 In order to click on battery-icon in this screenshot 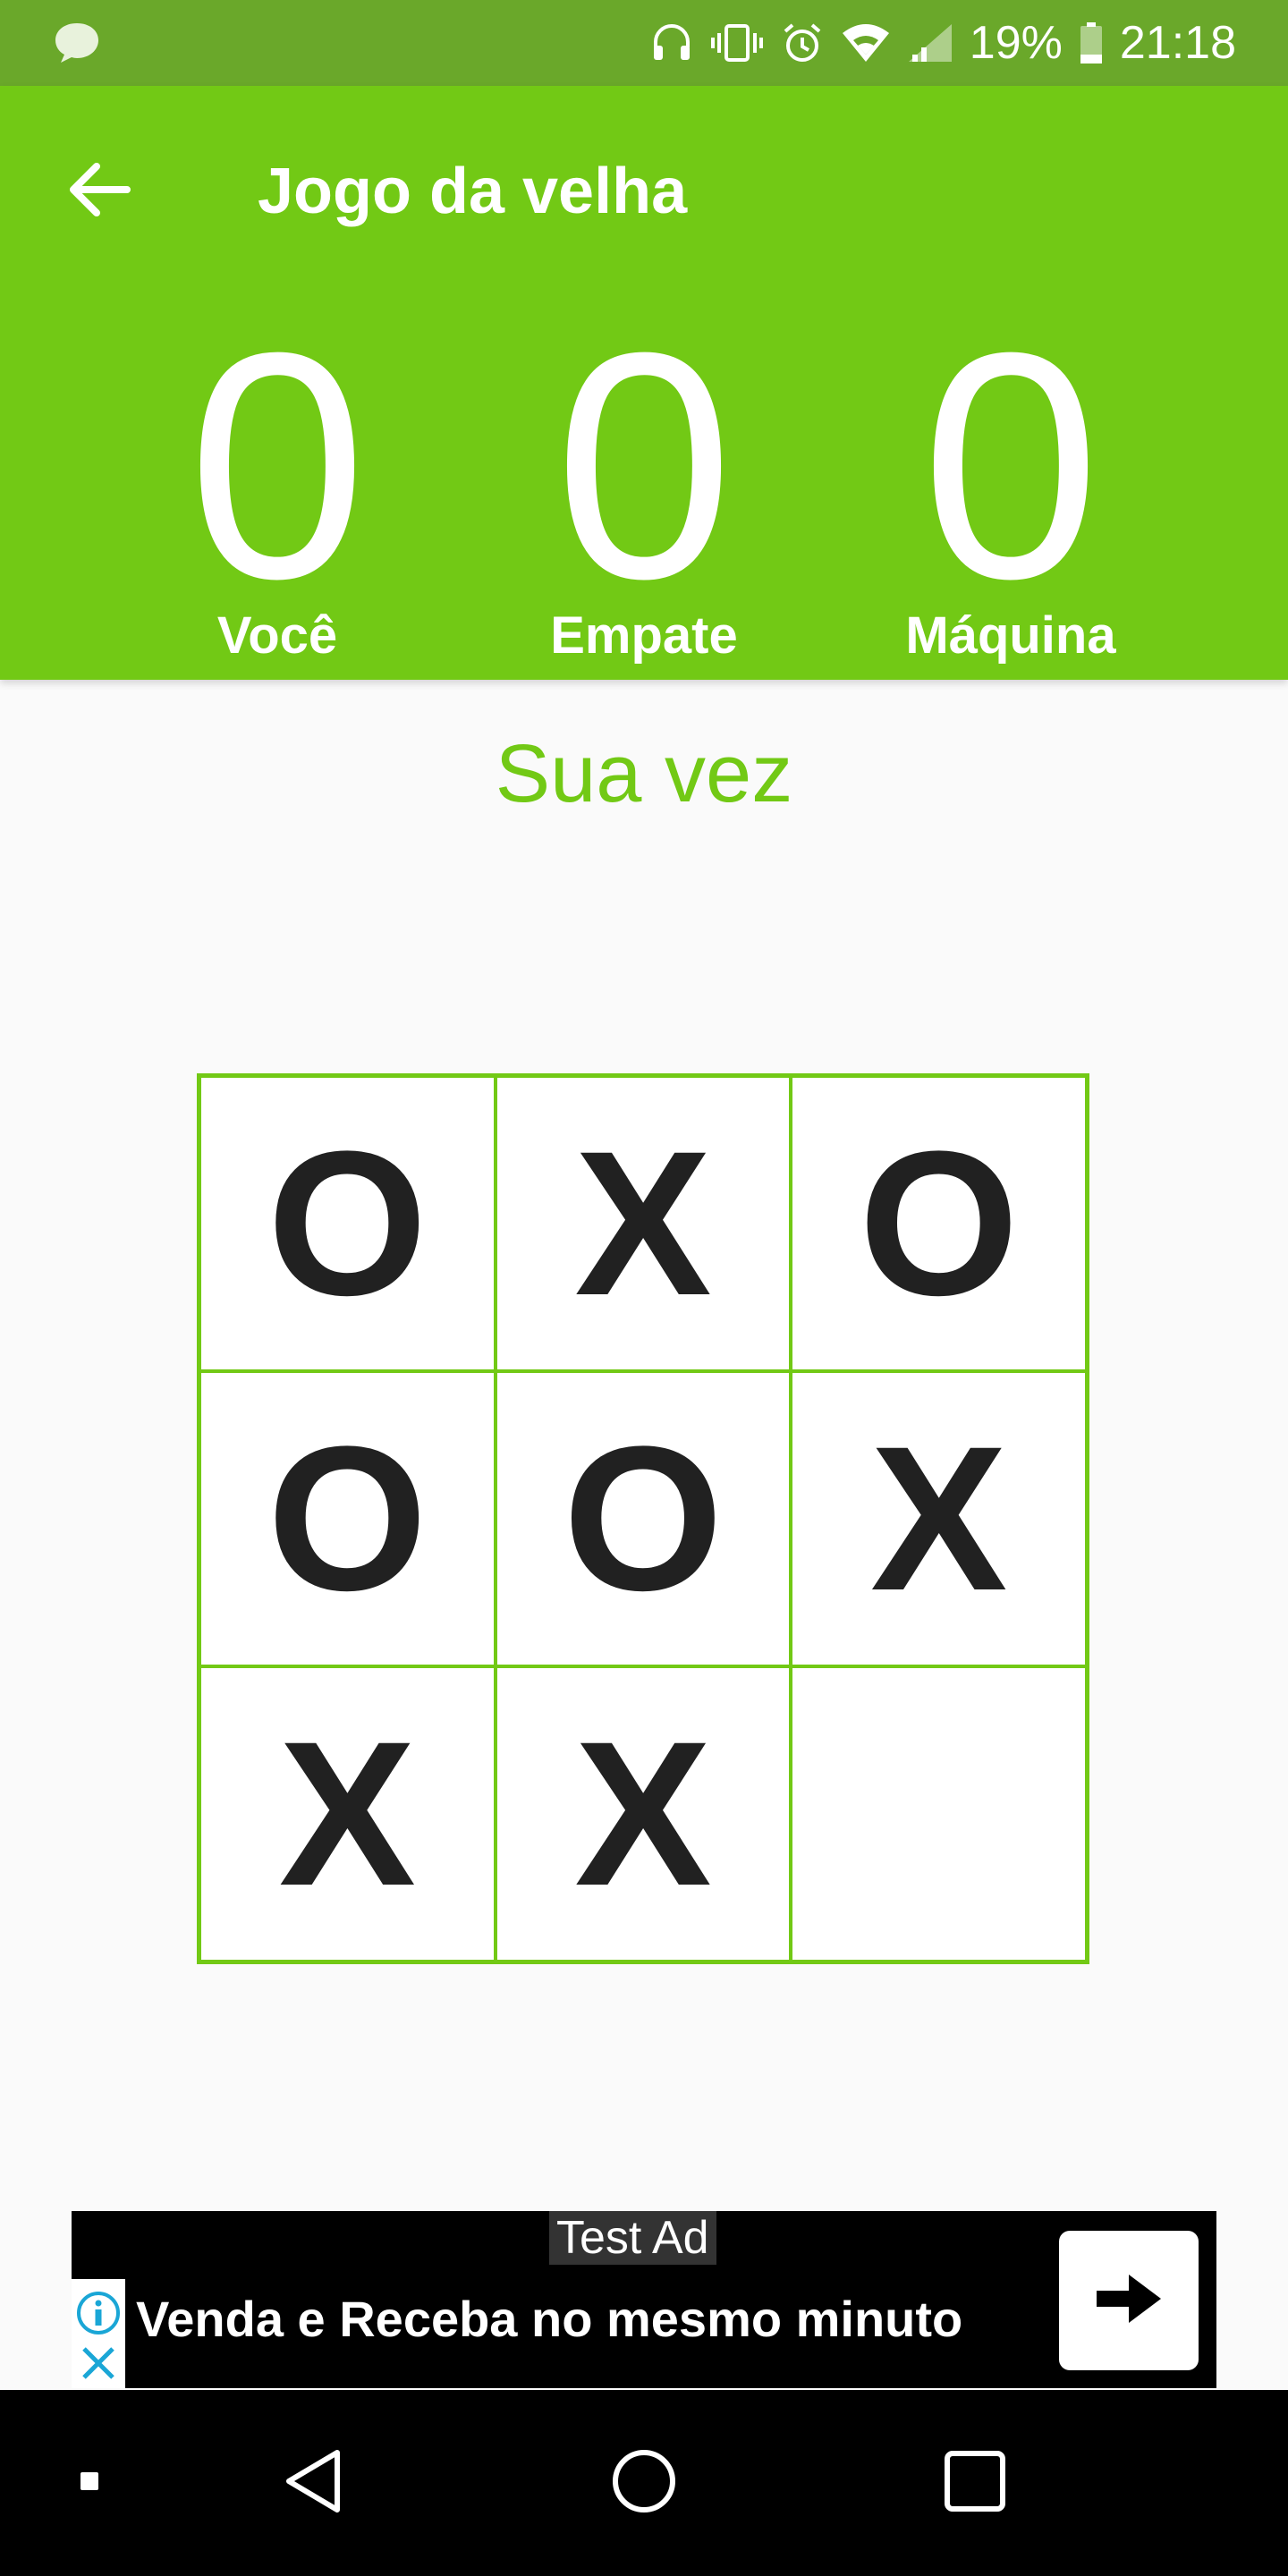, I will do `click(1091, 43)`.